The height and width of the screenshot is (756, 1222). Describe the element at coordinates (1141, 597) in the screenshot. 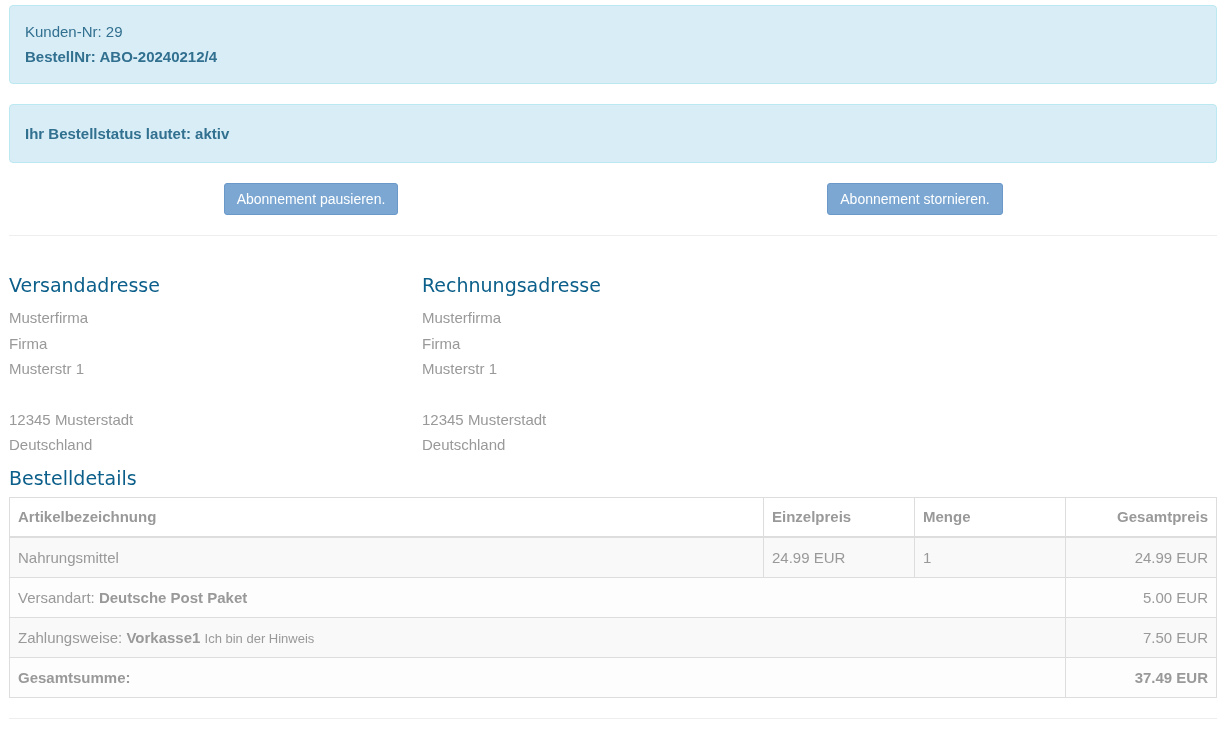

I see `table-cell: 5.00 EUR` at that location.